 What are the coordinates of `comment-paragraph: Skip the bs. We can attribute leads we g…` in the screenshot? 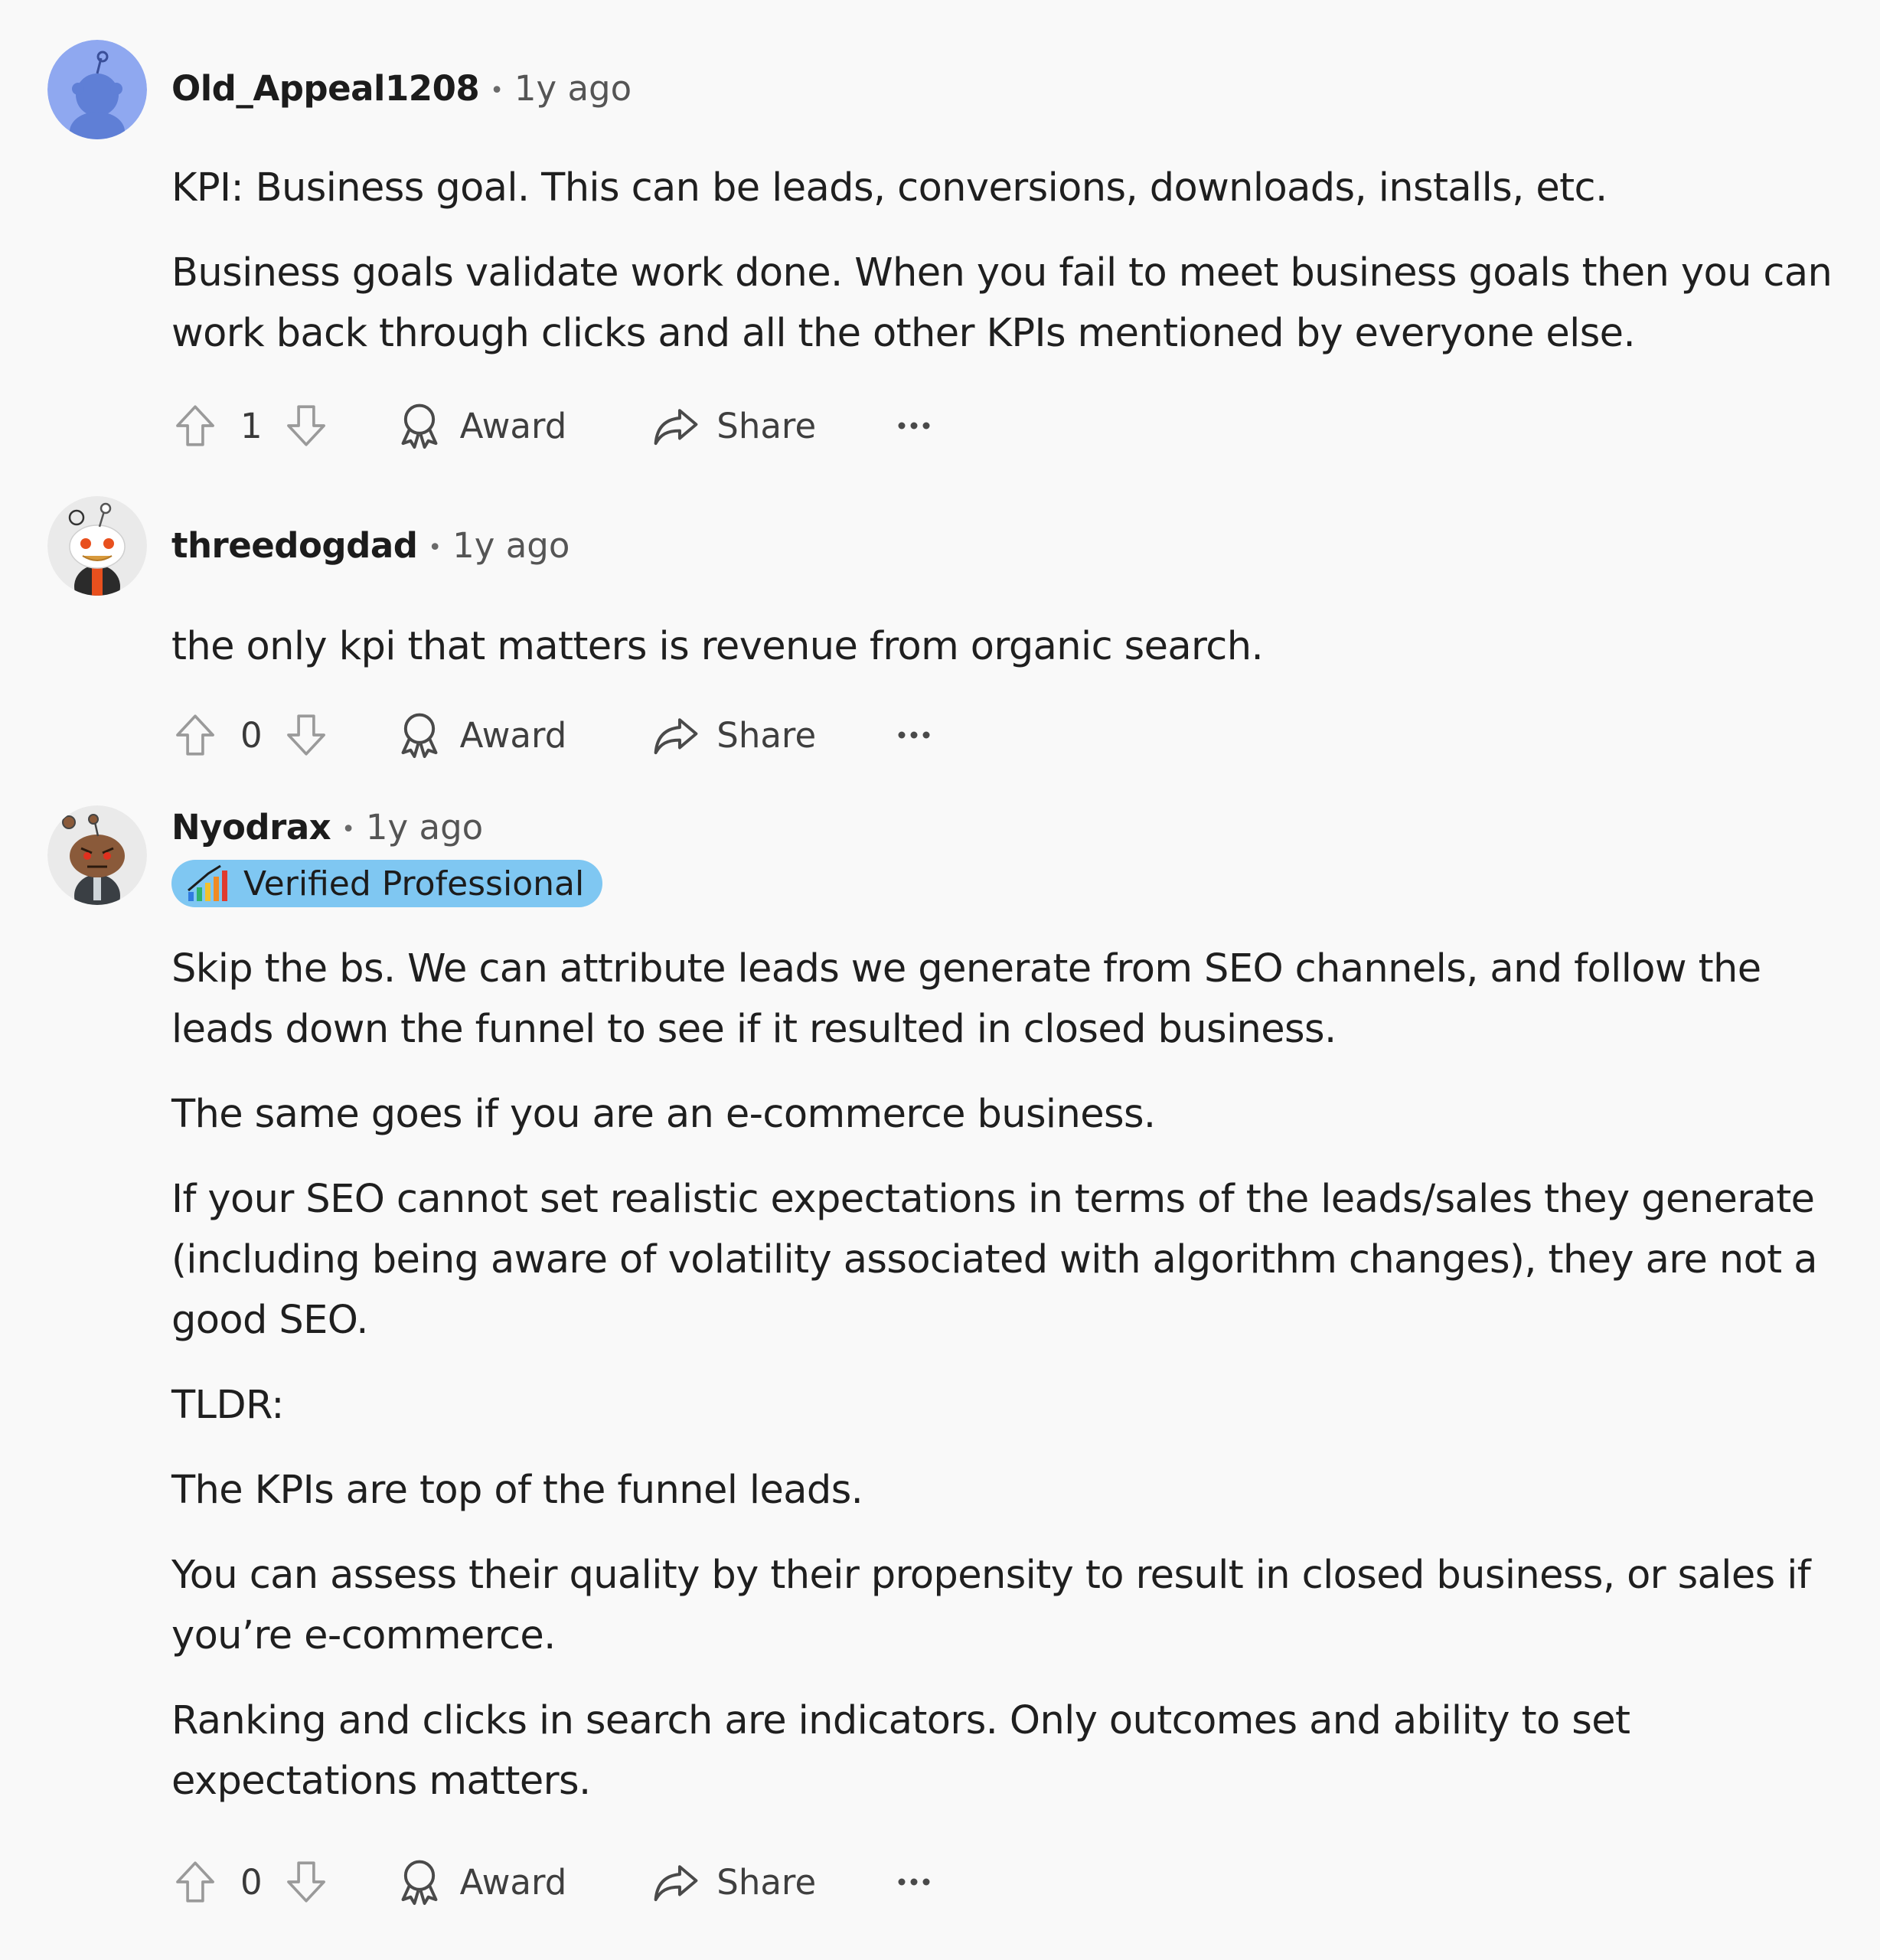 It's located at (966, 999).